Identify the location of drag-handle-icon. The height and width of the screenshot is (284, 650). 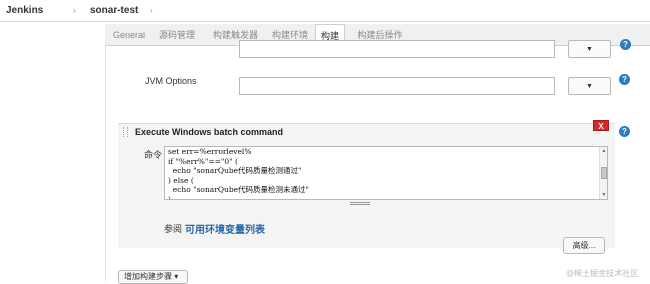
(125, 132).